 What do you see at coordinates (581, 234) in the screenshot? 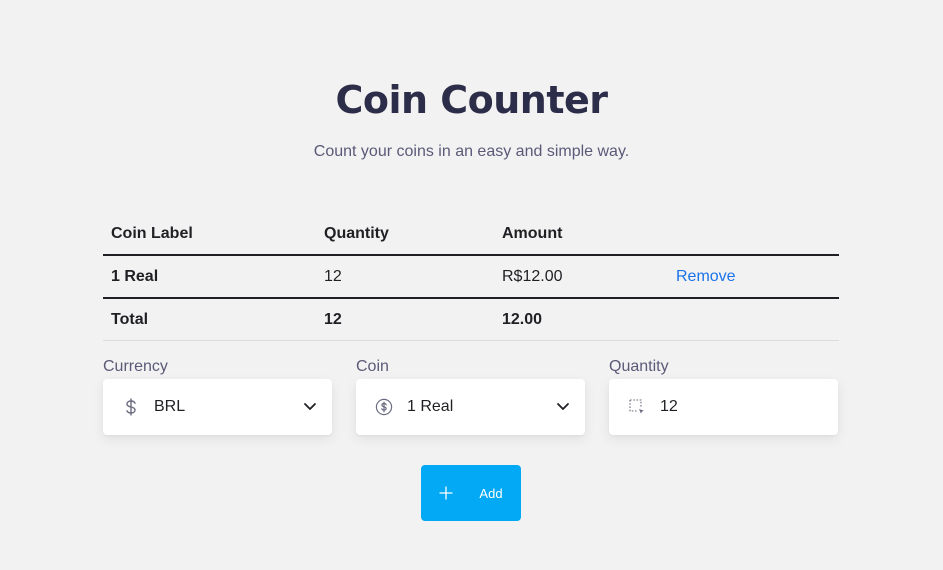
I see `column-header-amount: Amount` at bounding box center [581, 234].